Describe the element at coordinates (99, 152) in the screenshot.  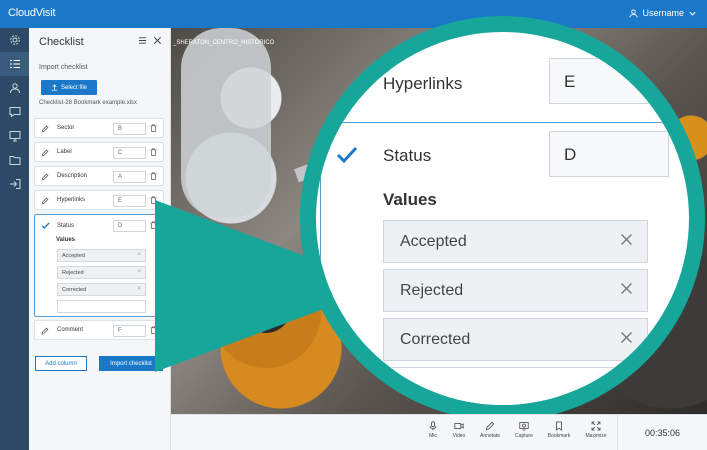
I see `column-row-label: Label C` at that location.